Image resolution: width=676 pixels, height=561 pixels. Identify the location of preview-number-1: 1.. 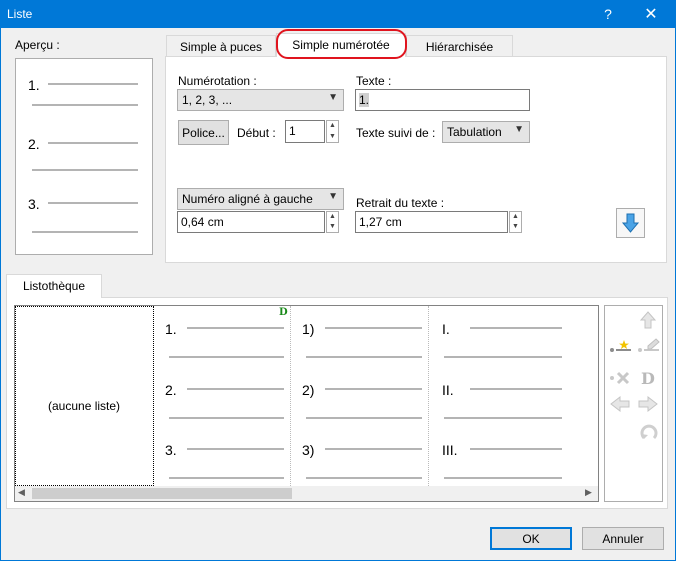
(34, 85).